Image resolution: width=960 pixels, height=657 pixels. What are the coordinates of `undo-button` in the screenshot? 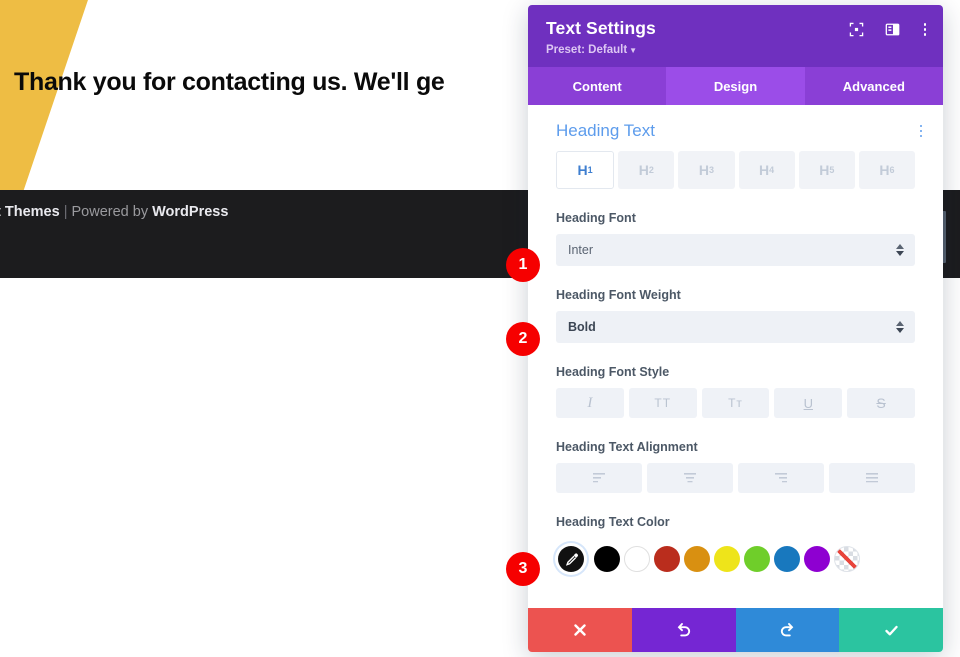 It's located at (683, 630).